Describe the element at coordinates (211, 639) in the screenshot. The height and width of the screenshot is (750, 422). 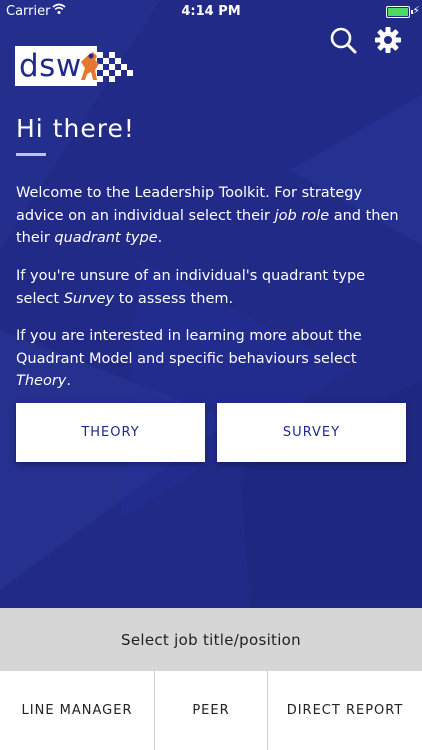
I see `select-job-title-bar: Select job title/position` at that location.